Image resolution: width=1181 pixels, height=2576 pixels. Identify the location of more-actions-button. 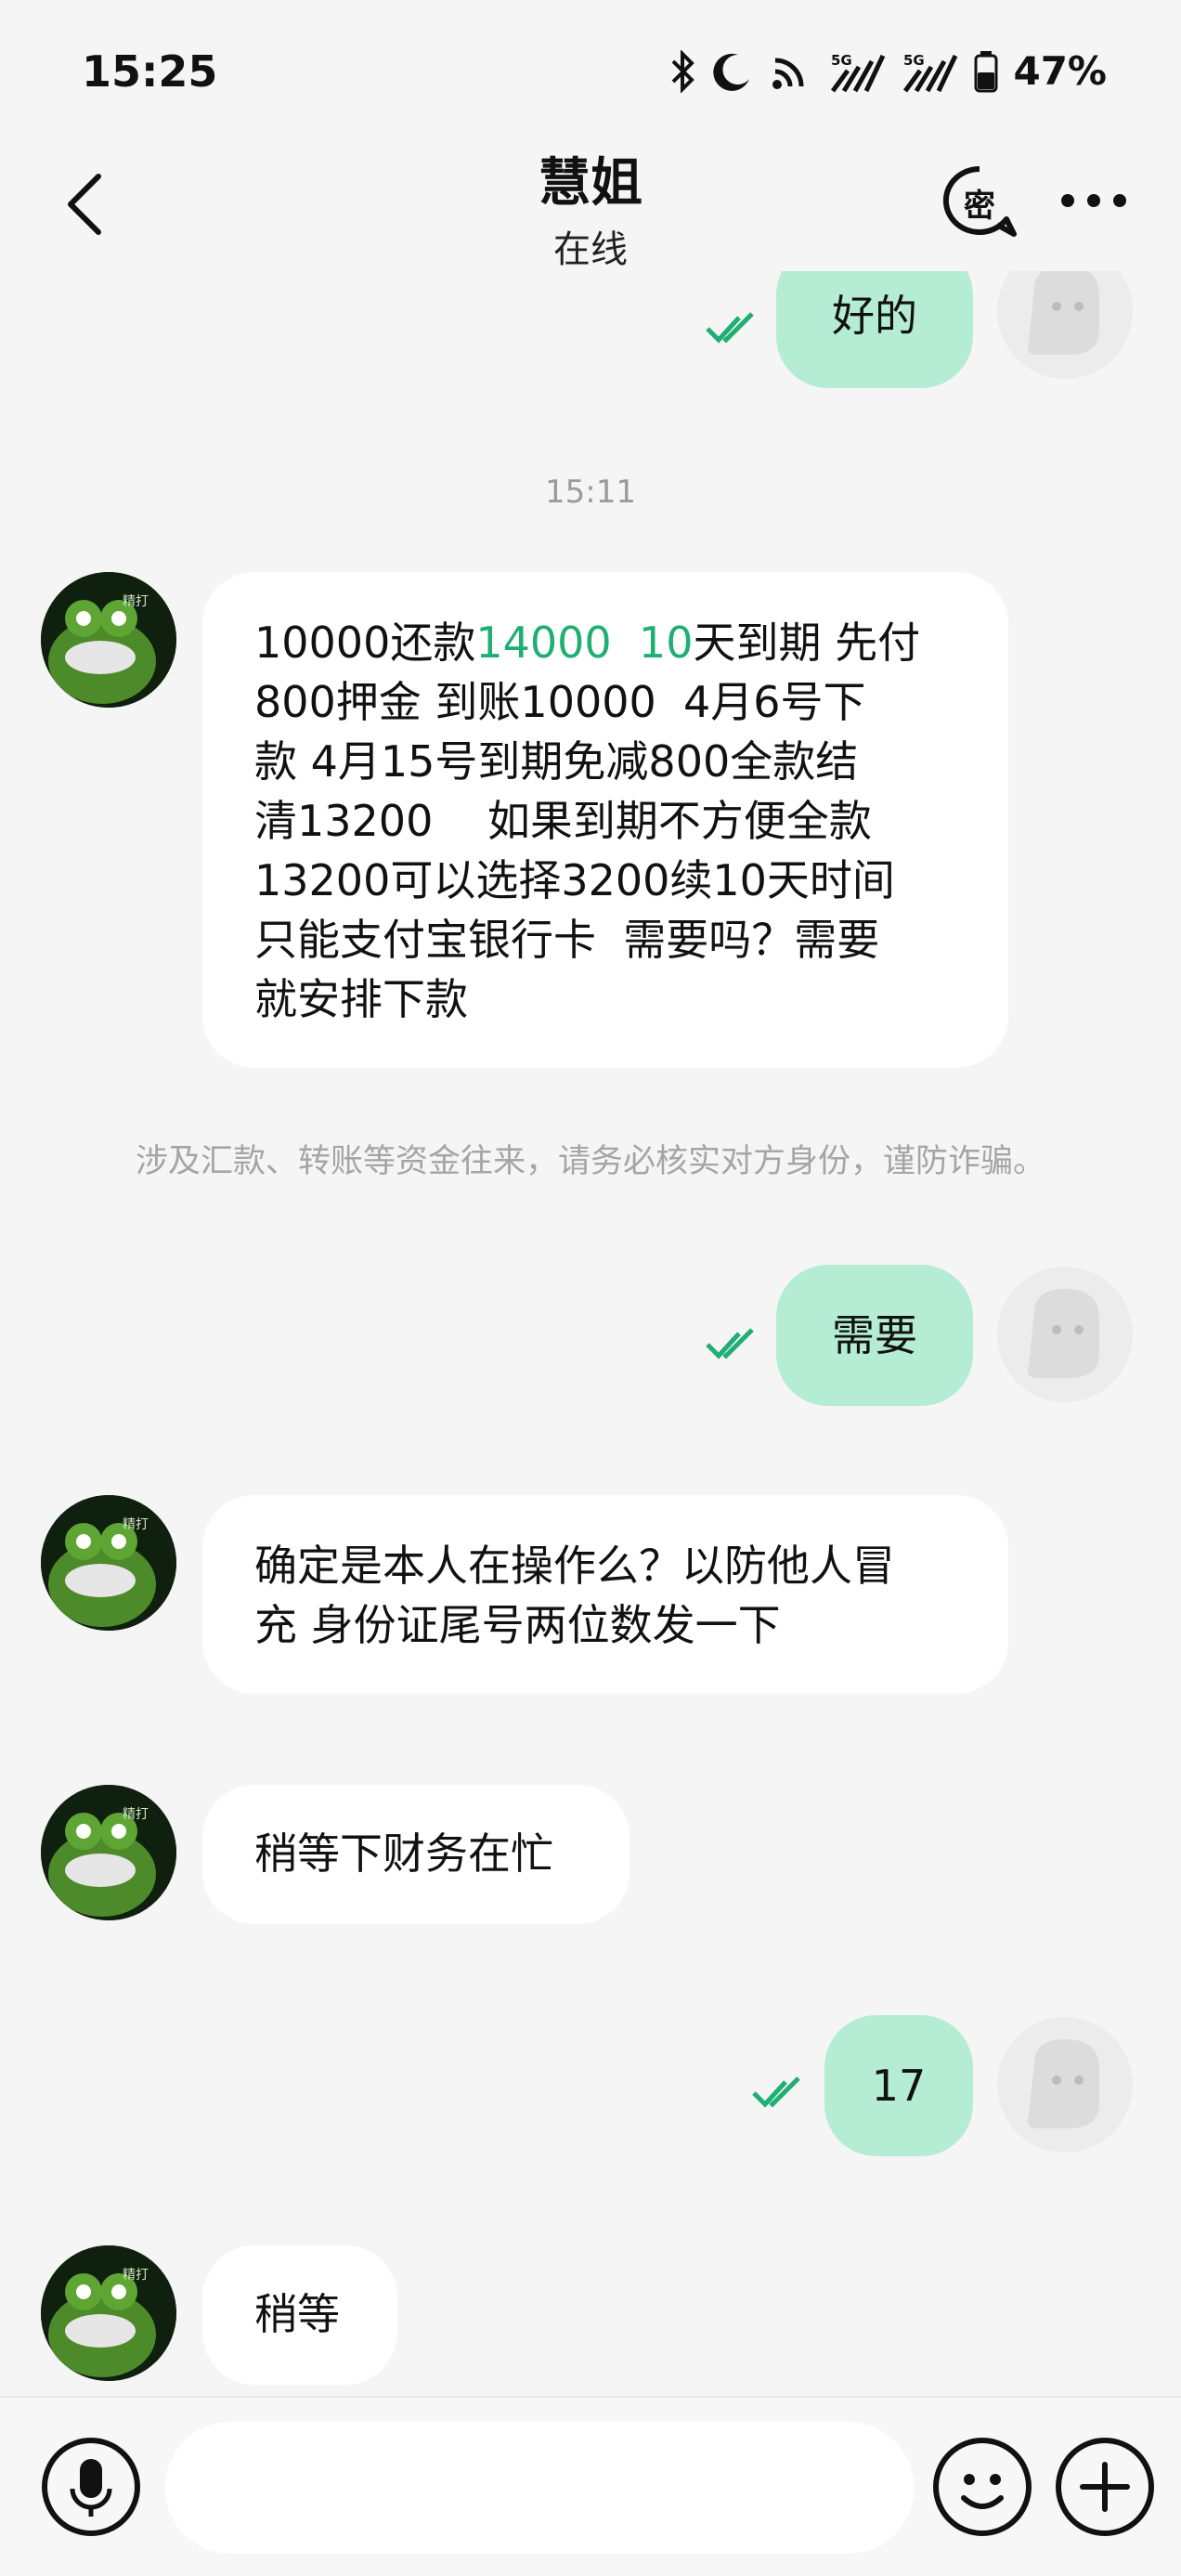
(1105, 2487).